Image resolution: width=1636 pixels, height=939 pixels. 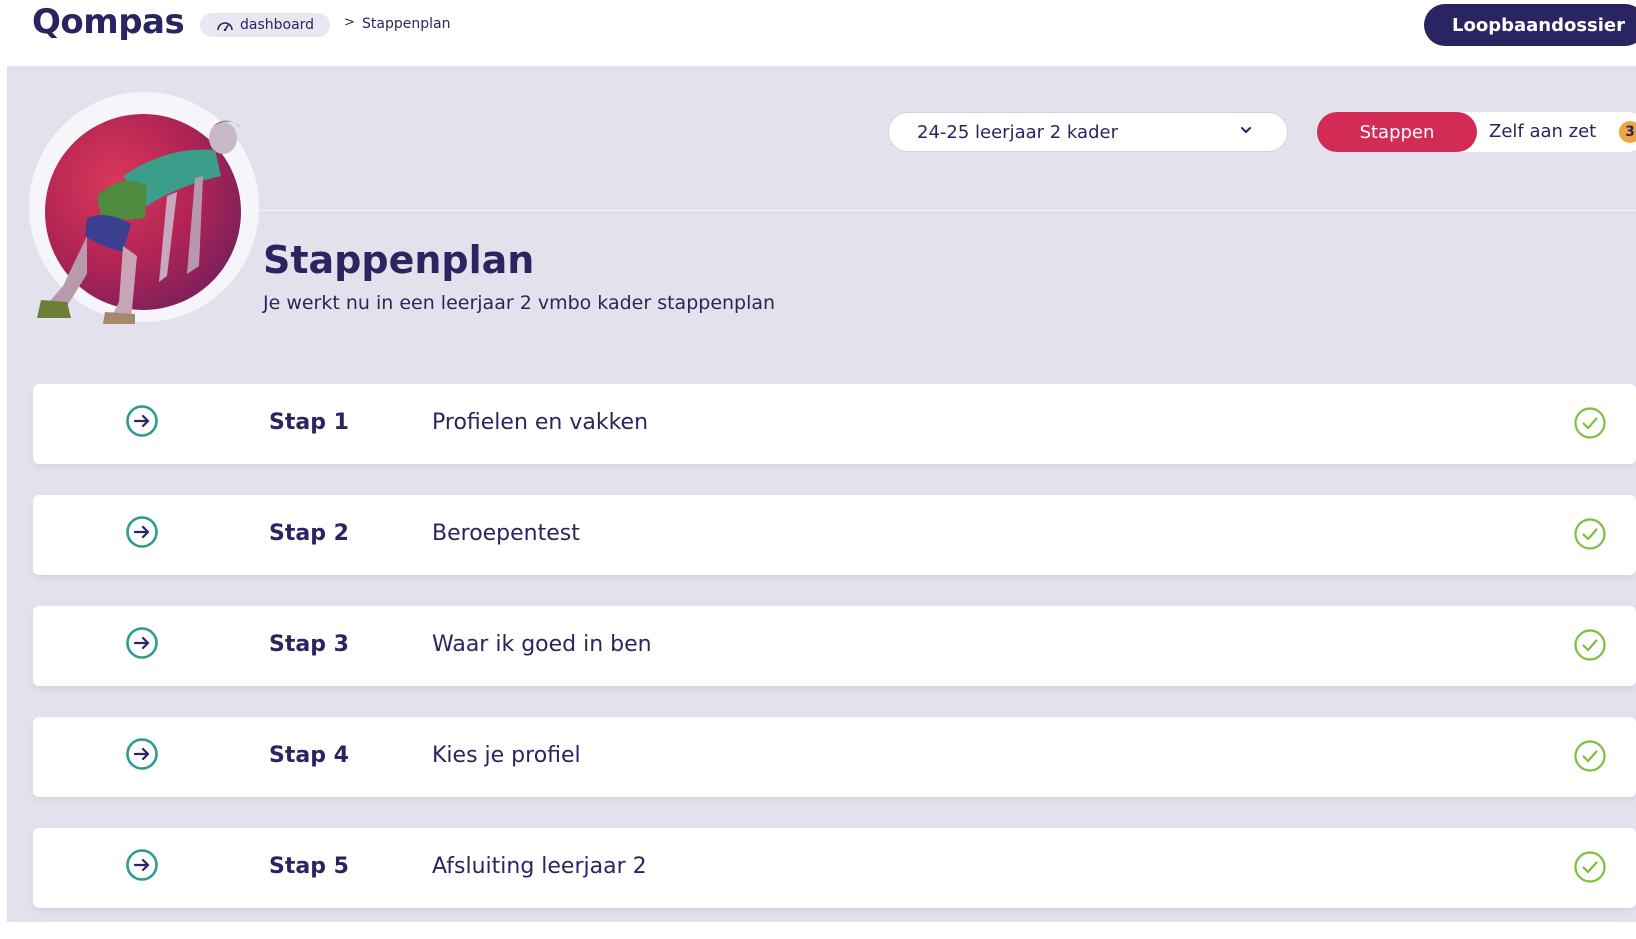 I want to click on step-row: Stap 5 Afsluiting leerjaar 2, so click(x=834, y=868).